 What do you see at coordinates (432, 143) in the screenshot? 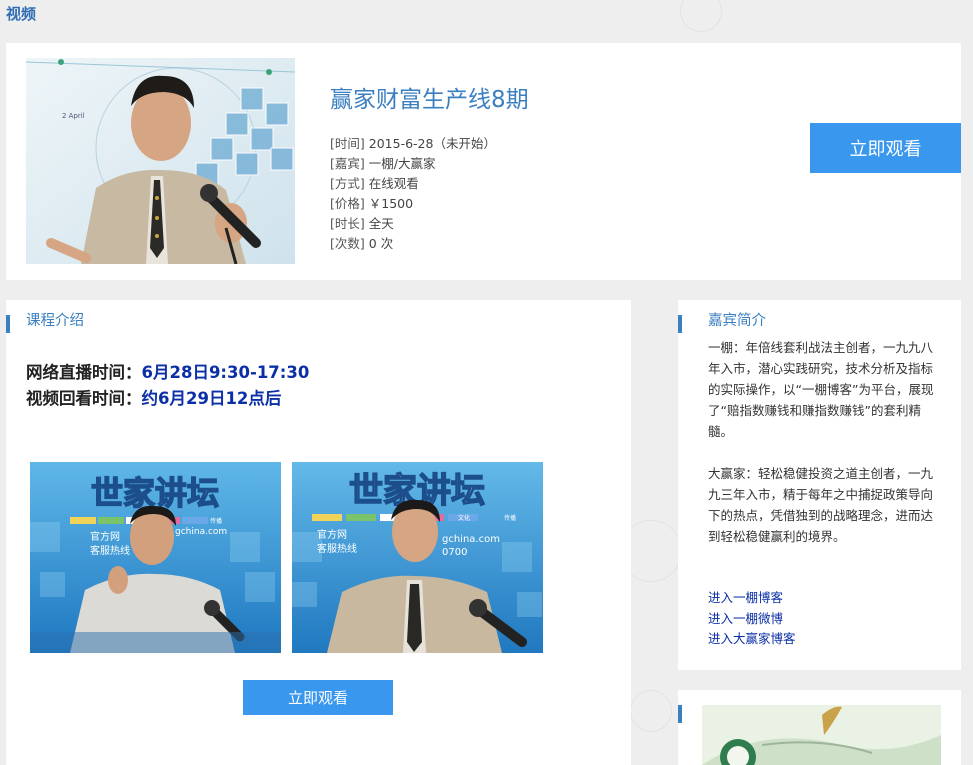
I see `info-value: 2015-6-28（未开始）` at bounding box center [432, 143].